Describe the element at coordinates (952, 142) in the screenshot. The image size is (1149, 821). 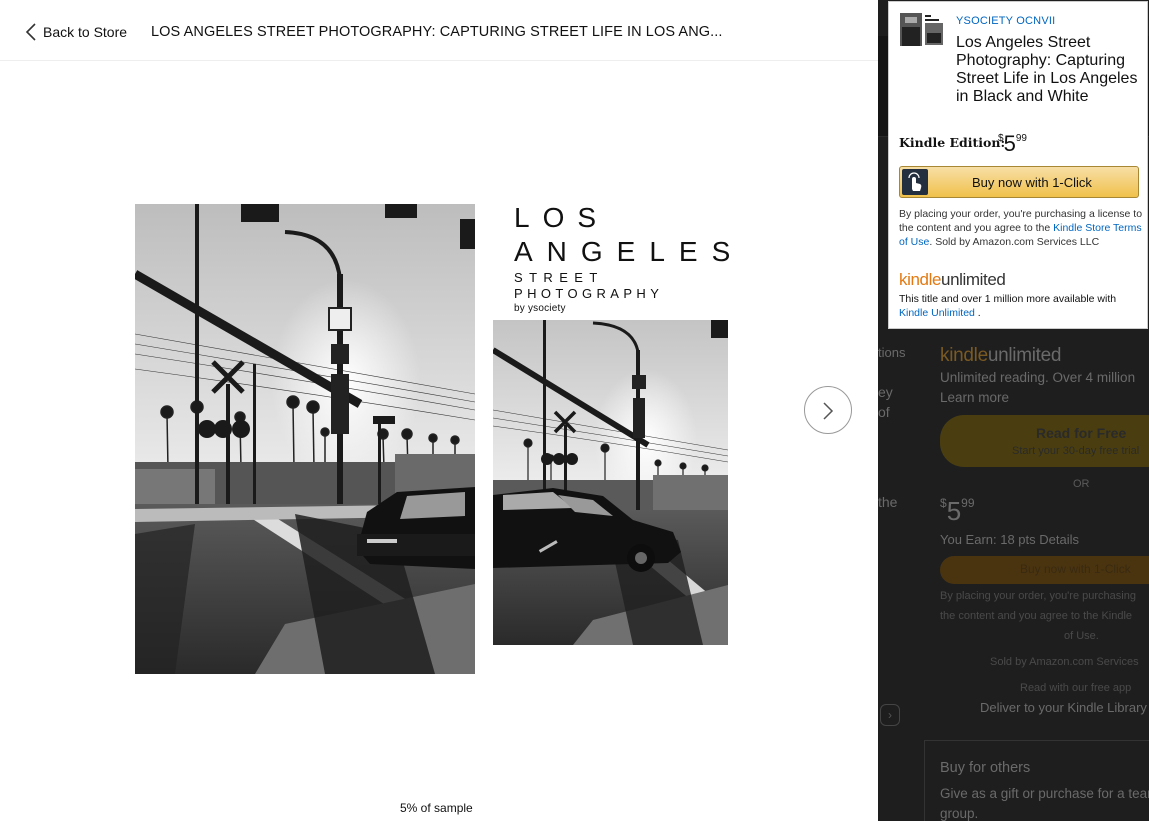
I see `edition-label: Kindle Edition:` at that location.